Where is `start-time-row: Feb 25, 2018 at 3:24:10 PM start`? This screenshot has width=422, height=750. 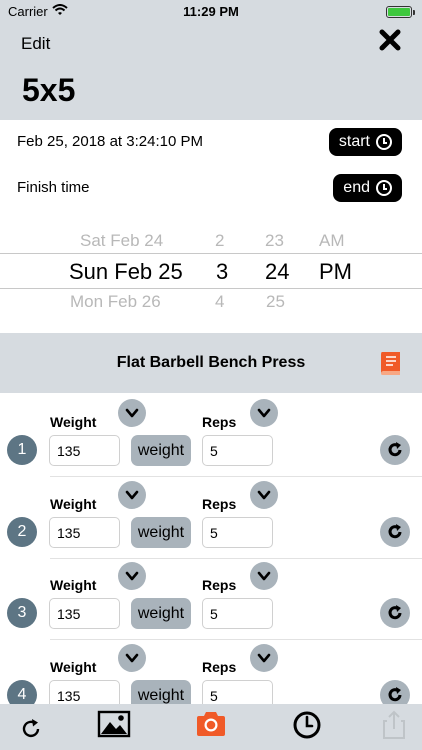 start-time-row: Feb 25, 2018 at 3:24:10 PM start is located at coordinates (211, 142).